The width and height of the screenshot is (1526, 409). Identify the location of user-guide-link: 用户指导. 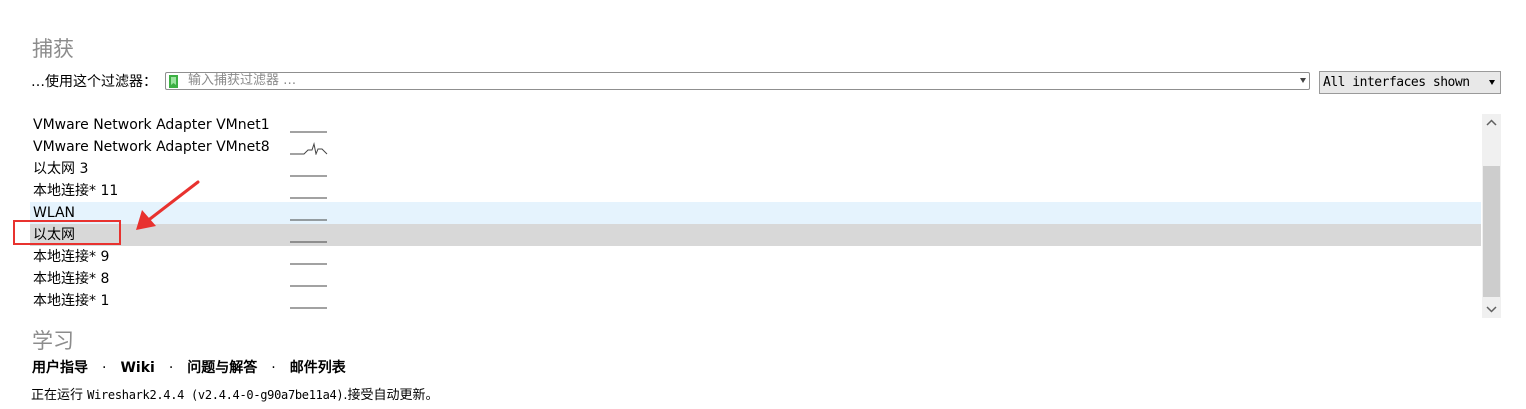
(60, 368).